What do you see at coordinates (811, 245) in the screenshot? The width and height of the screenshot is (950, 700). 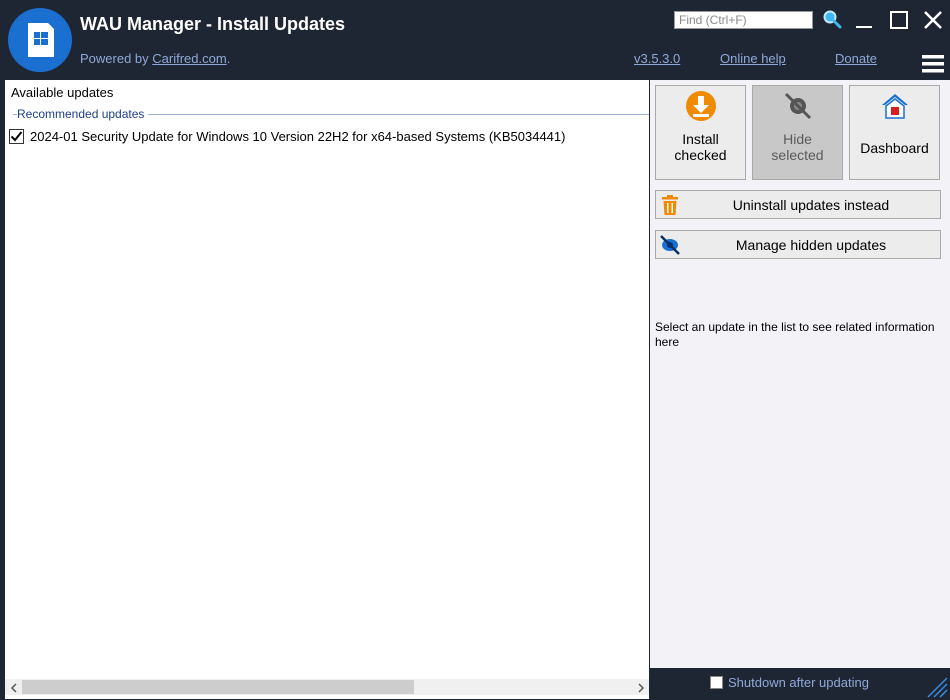 I see `manage-hidden-label: Manage hidden updates` at bounding box center [811, 245].